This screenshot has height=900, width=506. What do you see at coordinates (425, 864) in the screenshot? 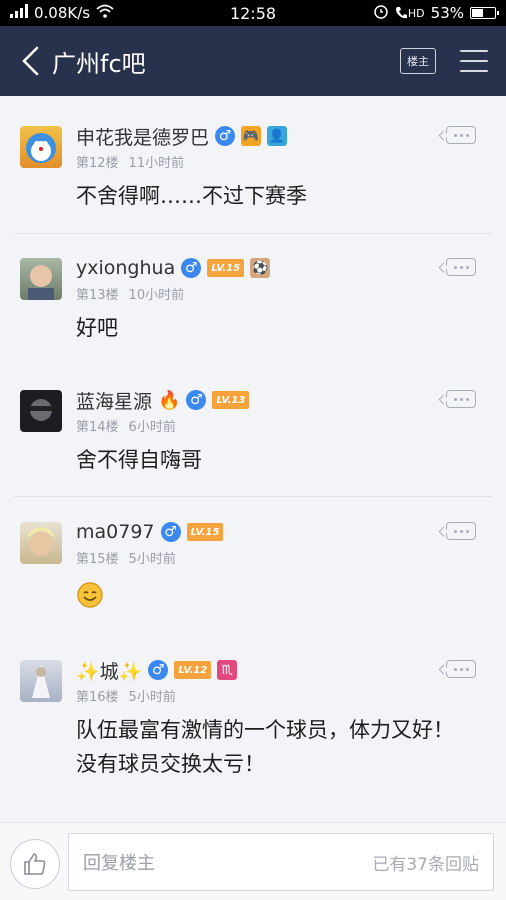
I see `reply-count: 已有37条回贴` at bounding box center [425, 864].